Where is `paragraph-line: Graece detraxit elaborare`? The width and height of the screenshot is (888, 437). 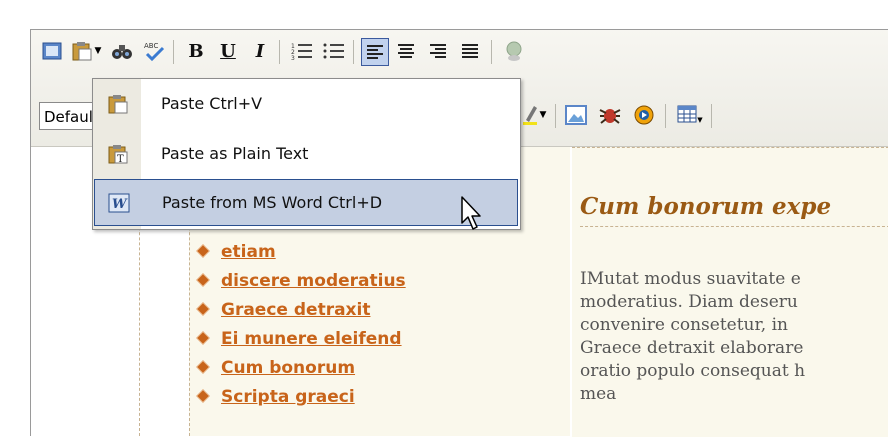 paragraph-line: Graece detraxit elaborare is located at coordinates (692, 348).